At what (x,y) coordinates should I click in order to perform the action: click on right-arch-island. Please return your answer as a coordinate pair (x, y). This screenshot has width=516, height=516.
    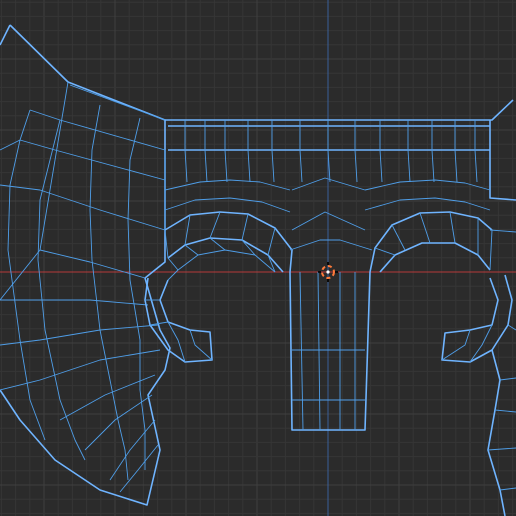
    Looking at the image, I should click on (440, 271).